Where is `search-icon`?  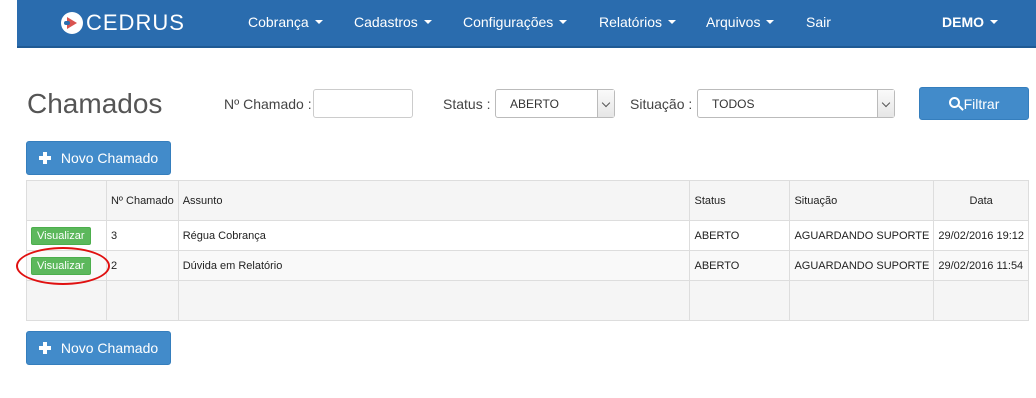 search-icon is located at coordinates (954, 102).